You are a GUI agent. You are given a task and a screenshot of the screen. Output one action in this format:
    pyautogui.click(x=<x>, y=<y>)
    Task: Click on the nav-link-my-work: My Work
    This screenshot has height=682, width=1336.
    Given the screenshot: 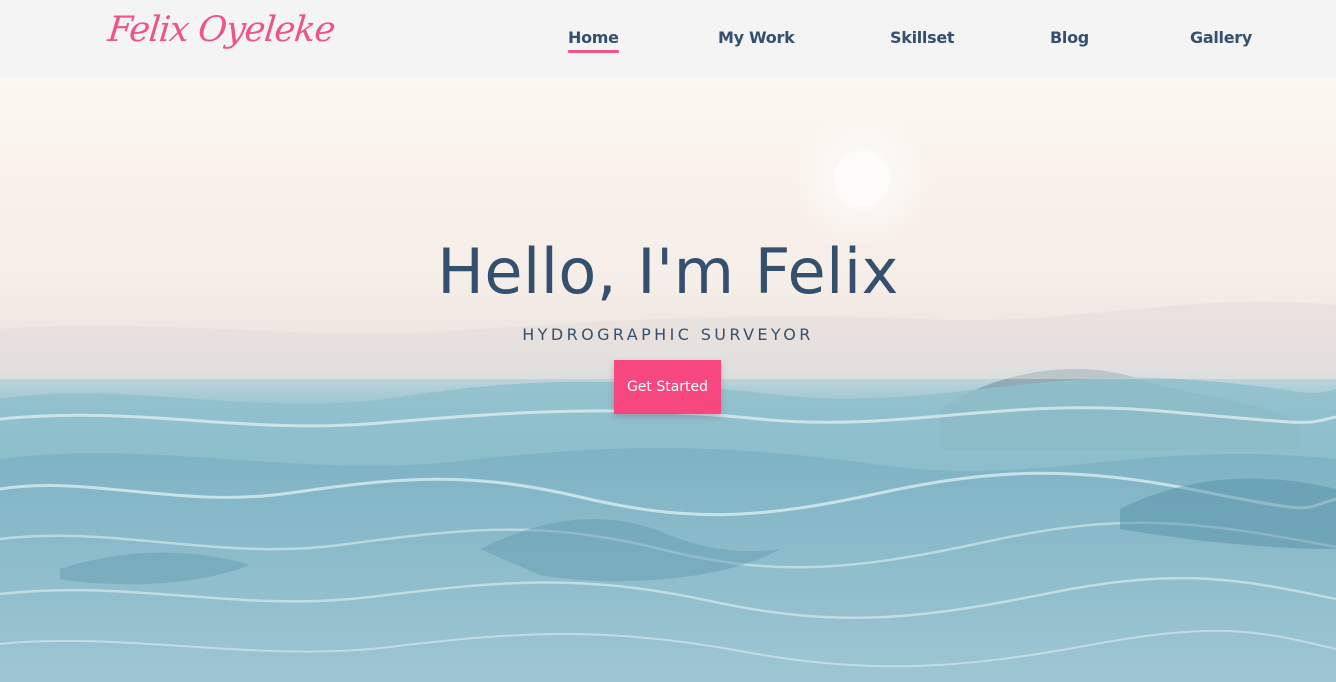 What is the action you would take?
    pyautogui.click(x=756, y=37)
    